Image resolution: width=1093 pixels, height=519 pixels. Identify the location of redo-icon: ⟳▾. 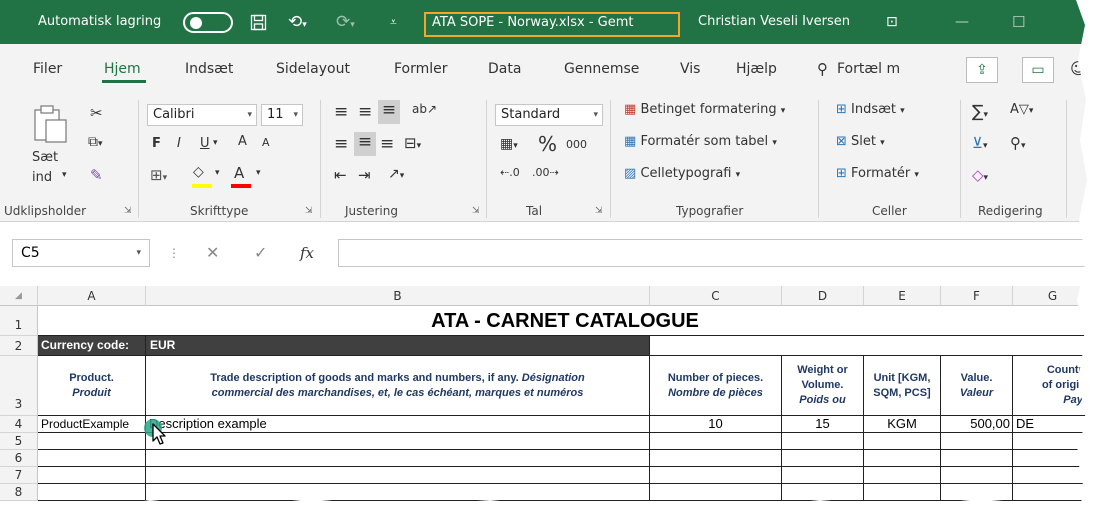
(345, 22).